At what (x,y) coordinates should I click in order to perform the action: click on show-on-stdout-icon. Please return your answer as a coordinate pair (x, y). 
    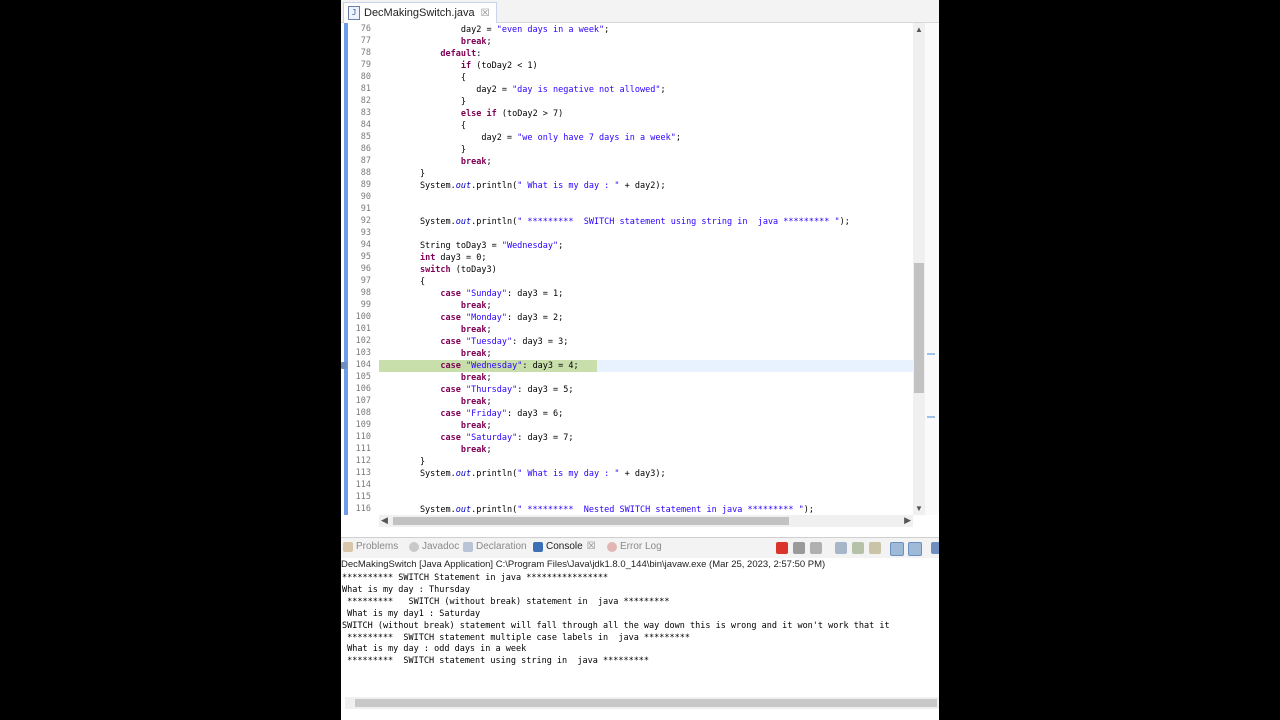
    Looking at the image, I should click on (897, 549).